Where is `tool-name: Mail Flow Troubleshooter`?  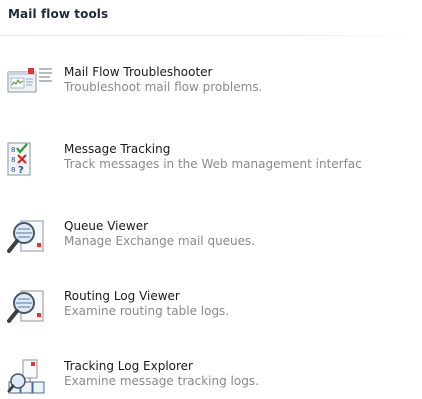 tool-name: Mail Flow Troubleshooter is located at coordinates (138, 72).